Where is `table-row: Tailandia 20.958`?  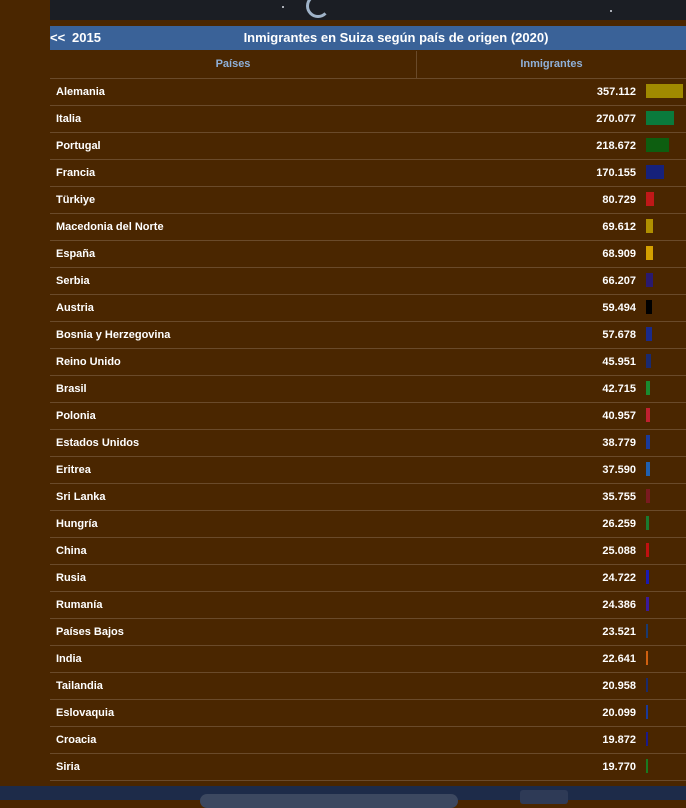
table-row: Tailandia 20.958 is located at coordinates (368, 686).